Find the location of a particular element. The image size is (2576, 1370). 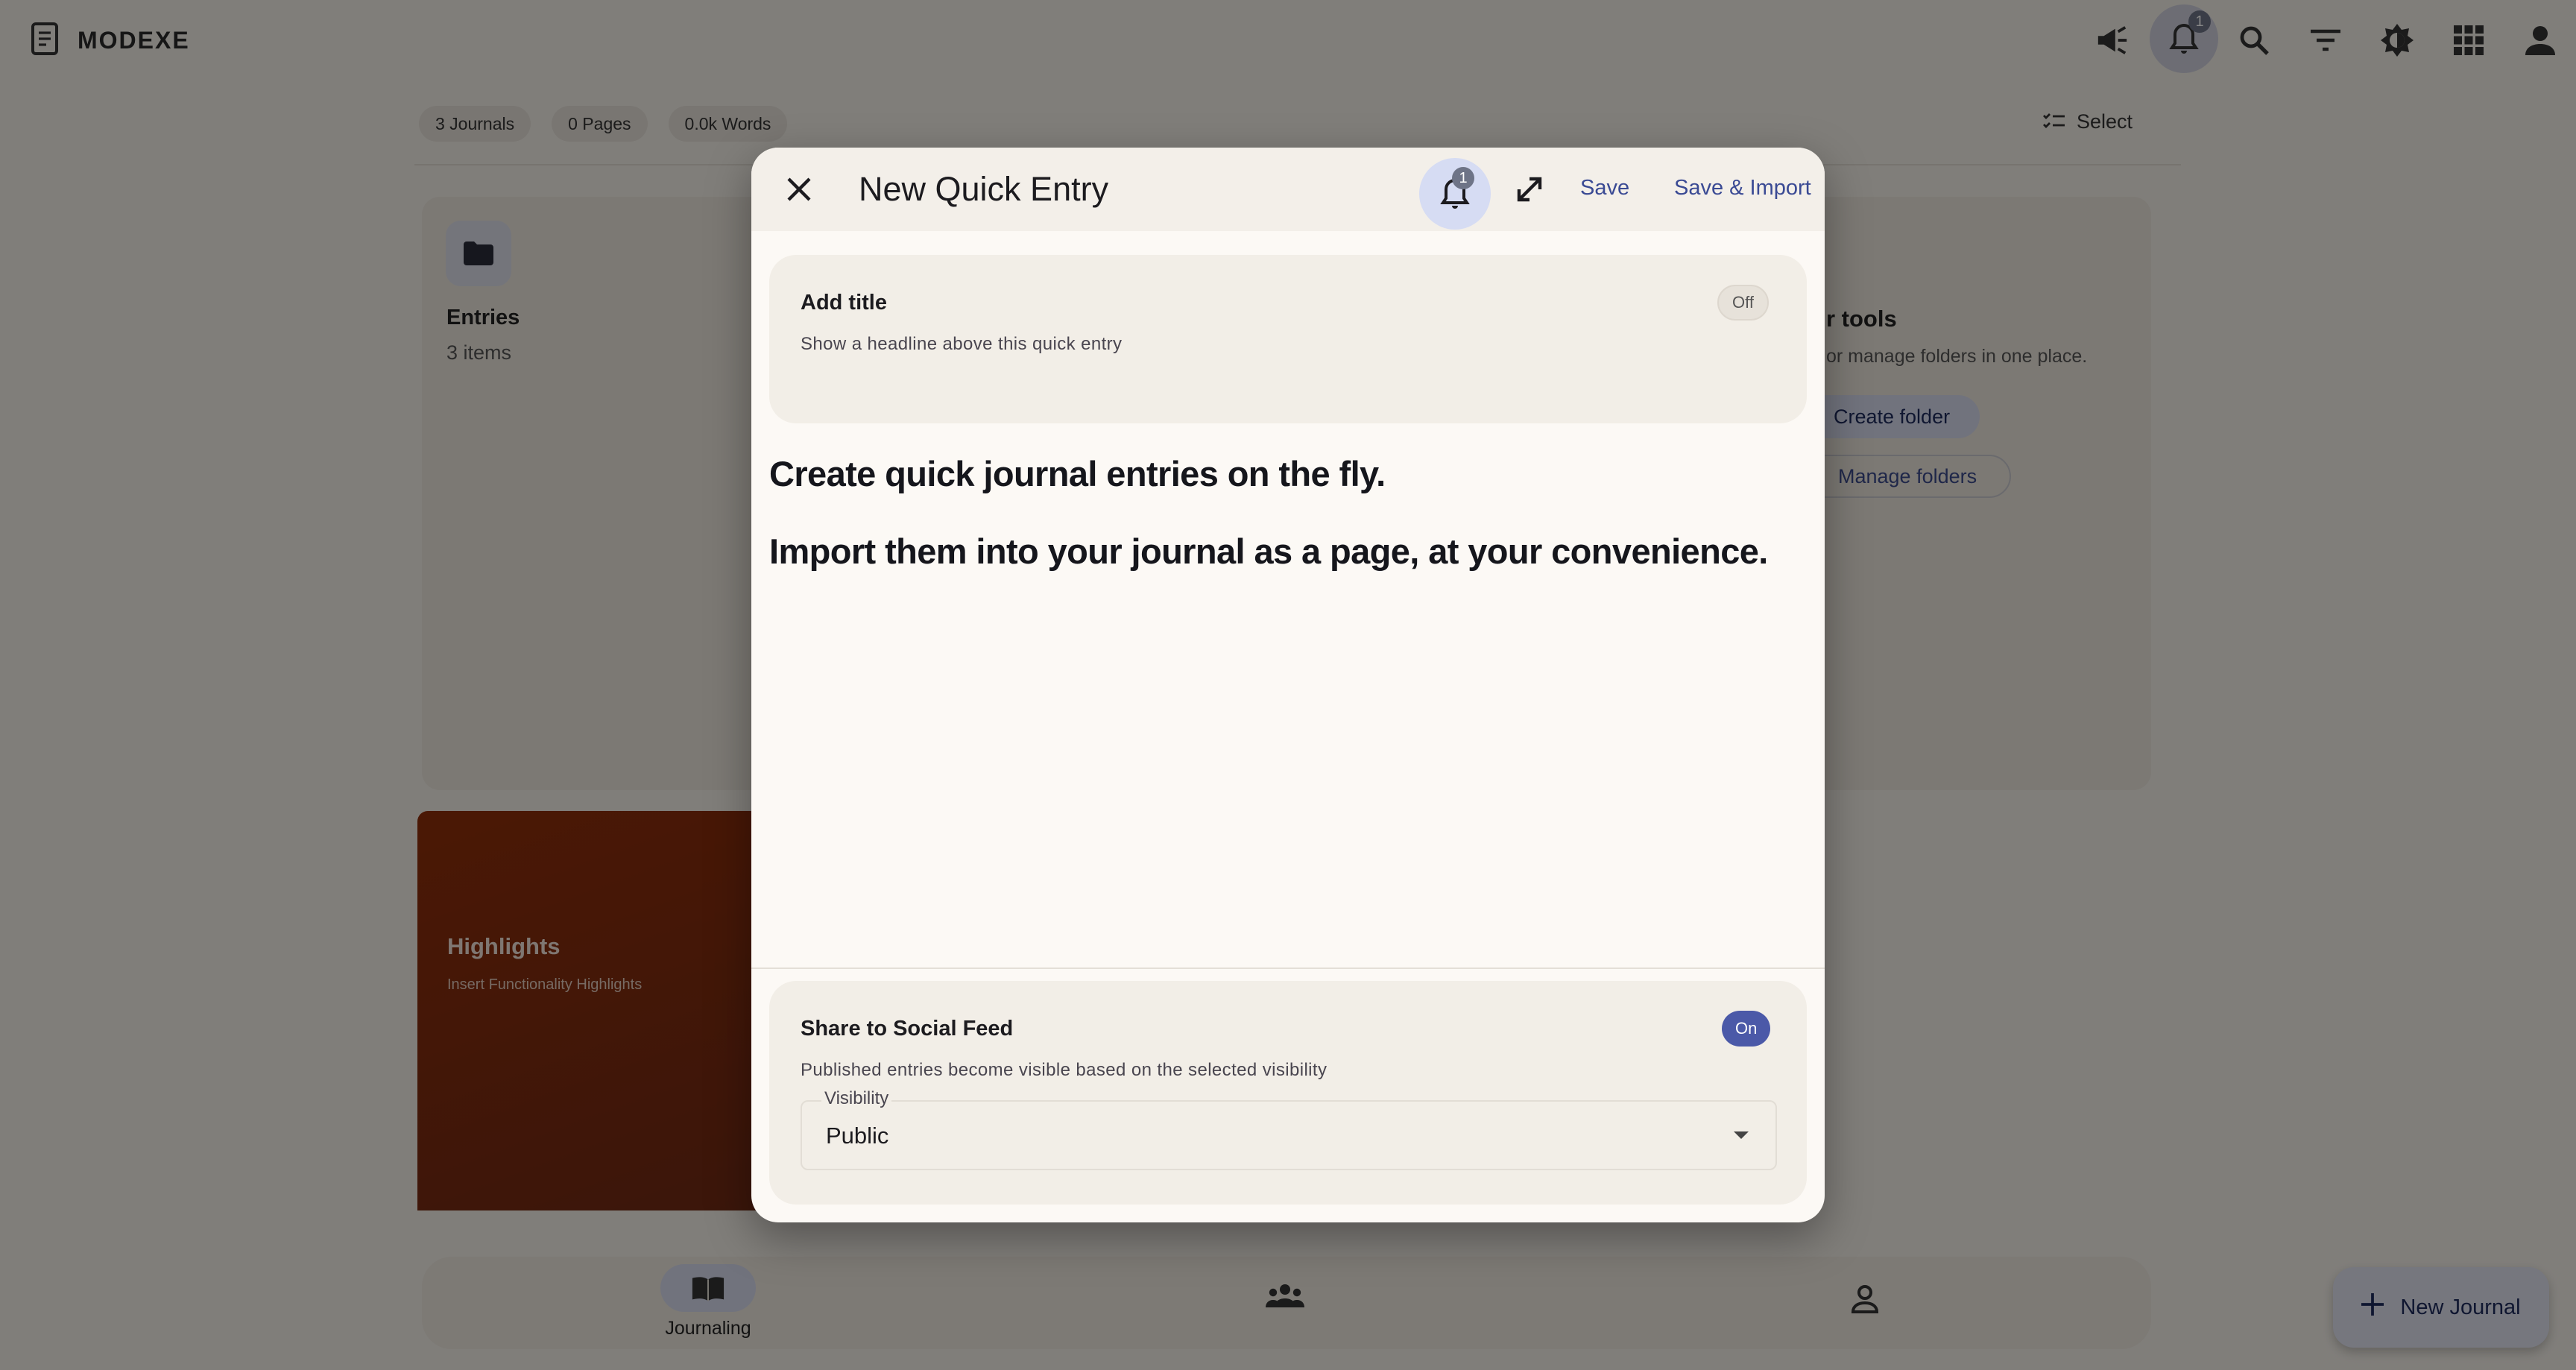

dialog-notification-badge: 1 is located at coordinates (1463, 178).